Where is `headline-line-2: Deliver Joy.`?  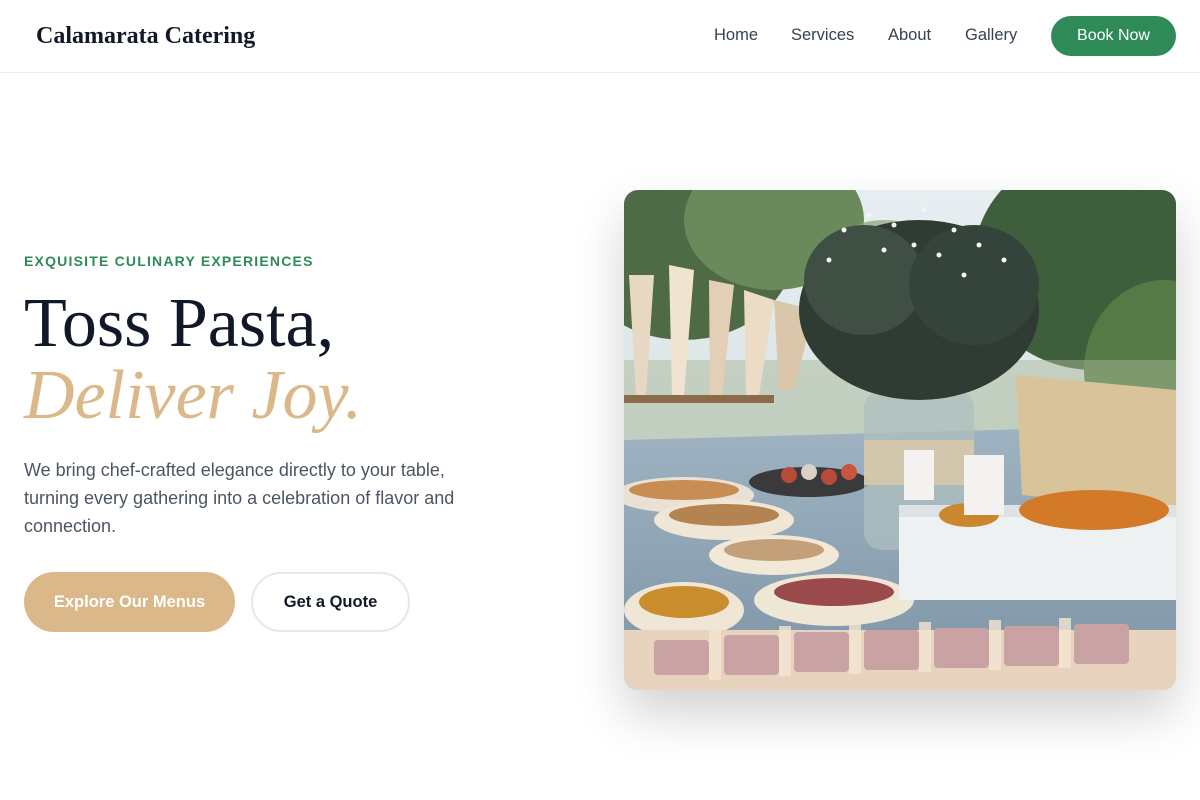 headline-line-2: Deliver Joy. is located at coordinates (193, 395).